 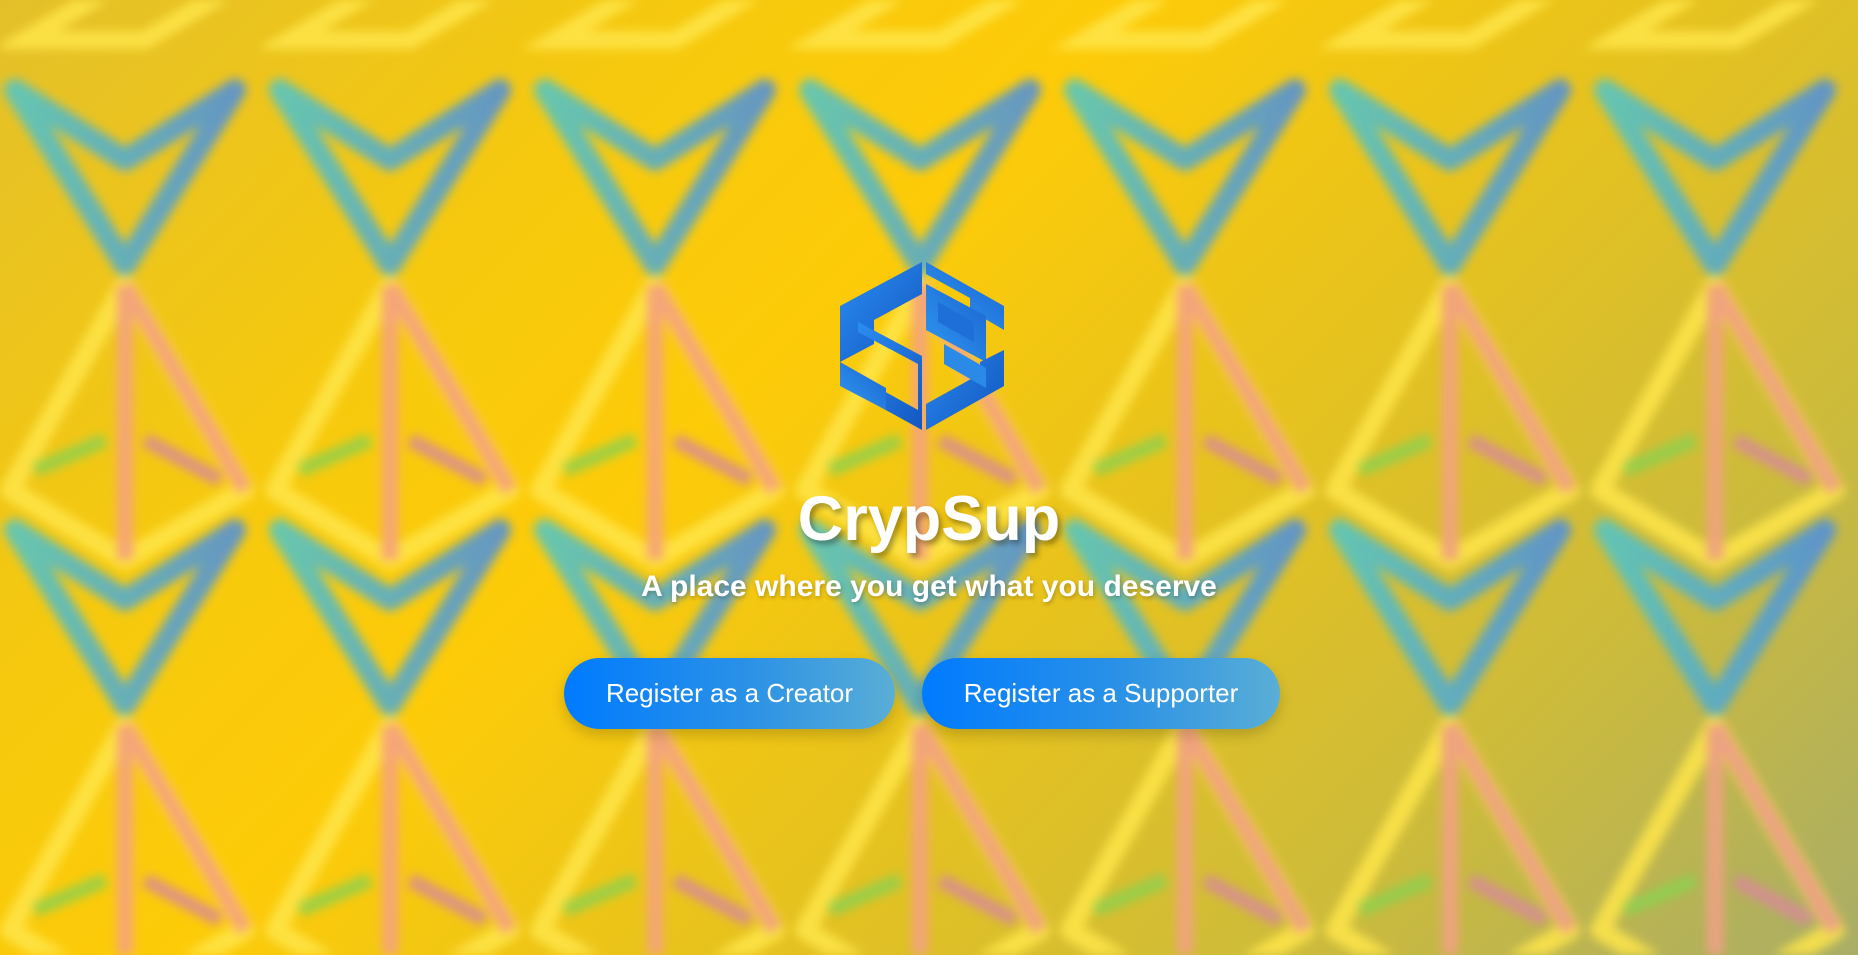 What do you see at coordinates (1101, 693) in the screenshot?
I see `register-supporter-button: Register as a Supporter` at bounding box center [1101, 693].